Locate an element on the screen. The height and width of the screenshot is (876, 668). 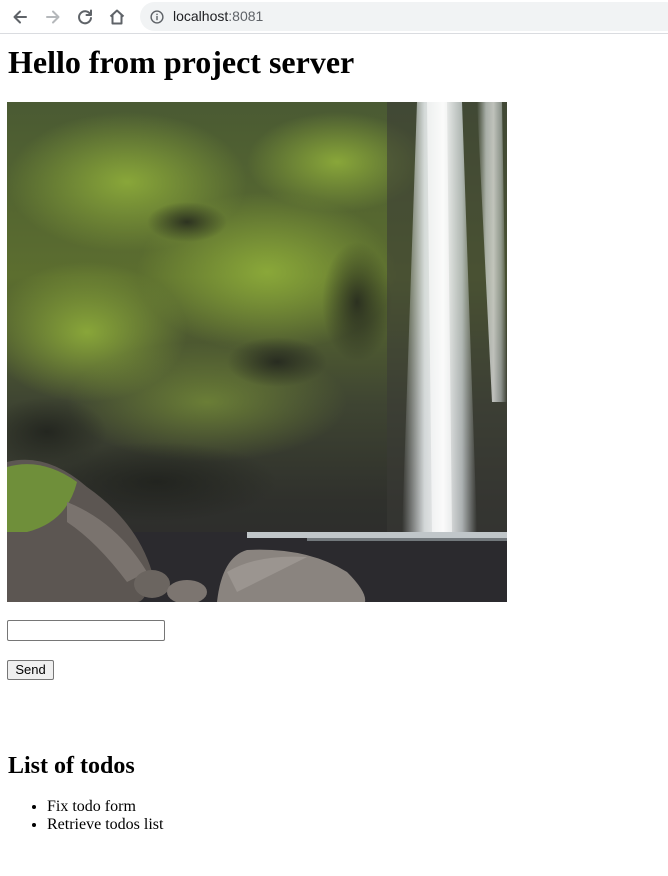
forward-button is located at coordinates (53, 17).